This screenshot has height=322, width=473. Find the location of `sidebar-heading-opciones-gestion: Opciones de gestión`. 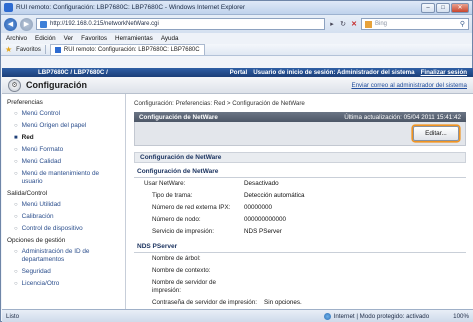

sidebar-heading-opciones-gestion: Opciones de gestión is located at coordinates (36, 240).